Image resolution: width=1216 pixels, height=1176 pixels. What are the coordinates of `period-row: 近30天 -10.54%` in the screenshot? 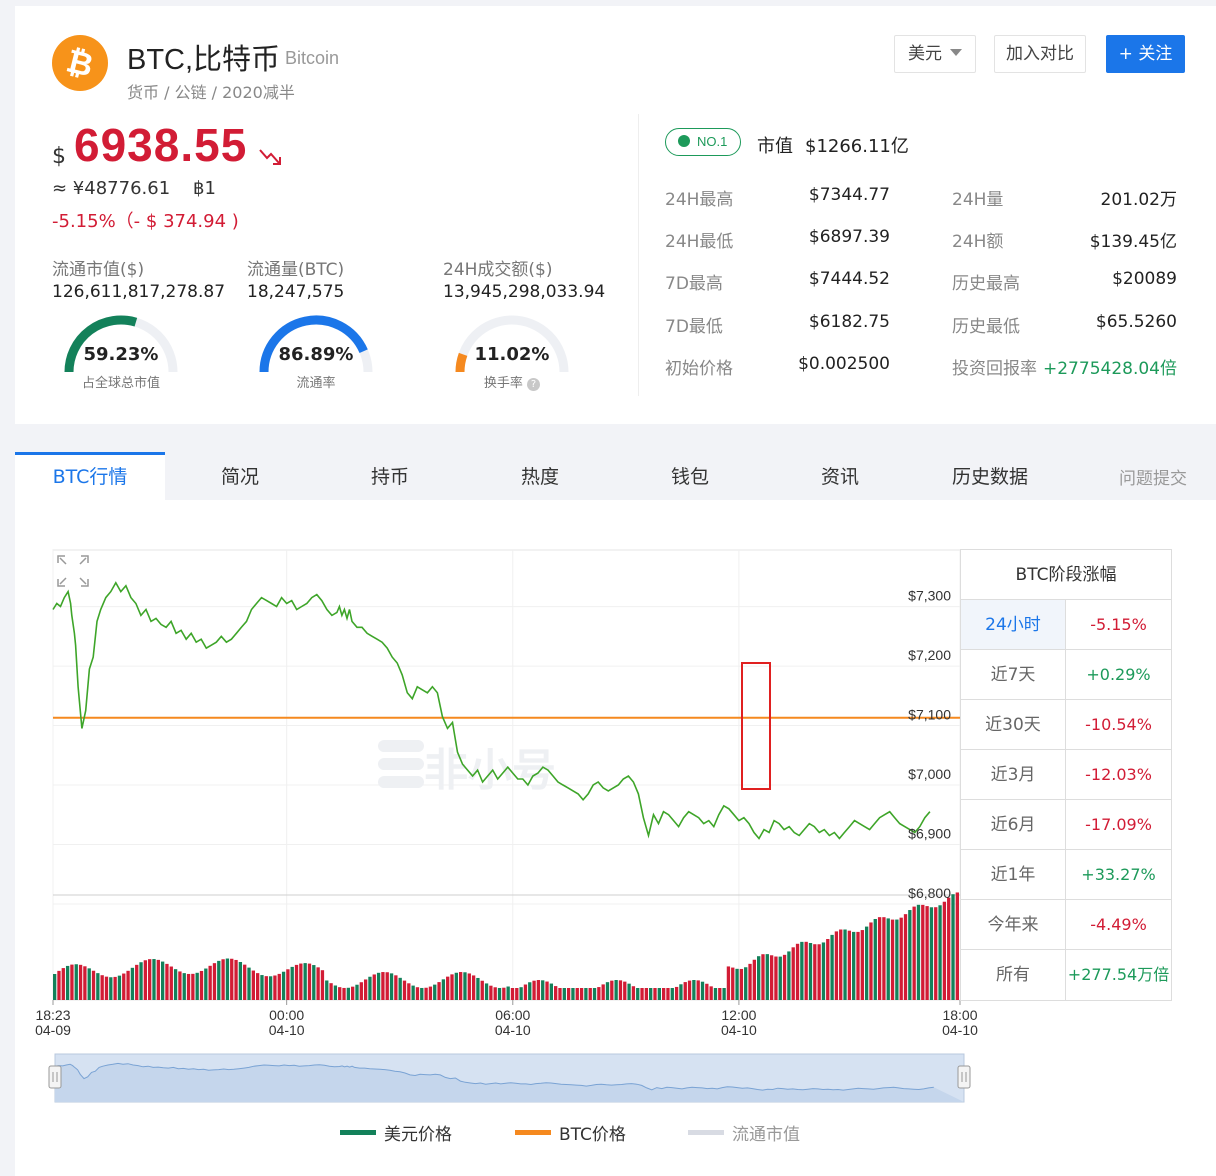 It's located at (1066, 725).